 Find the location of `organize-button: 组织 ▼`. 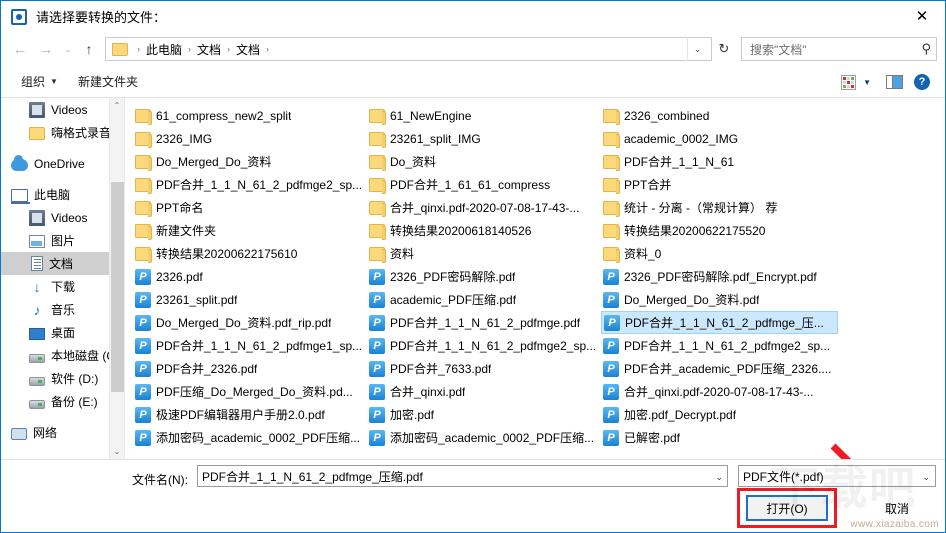

organize-button: 组织 ▼ is located at coordinates (39, 81).